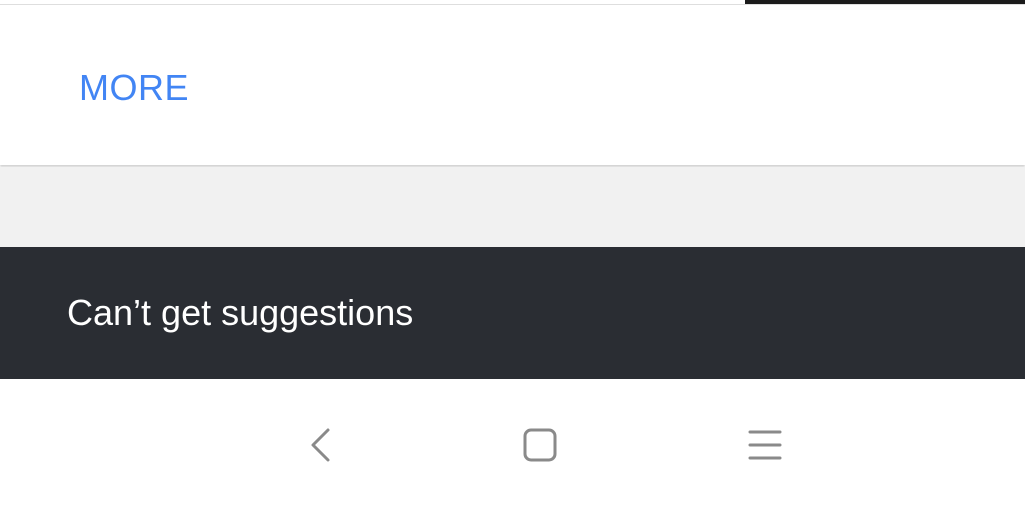  I want to click on back-icon, so click(320, 445).